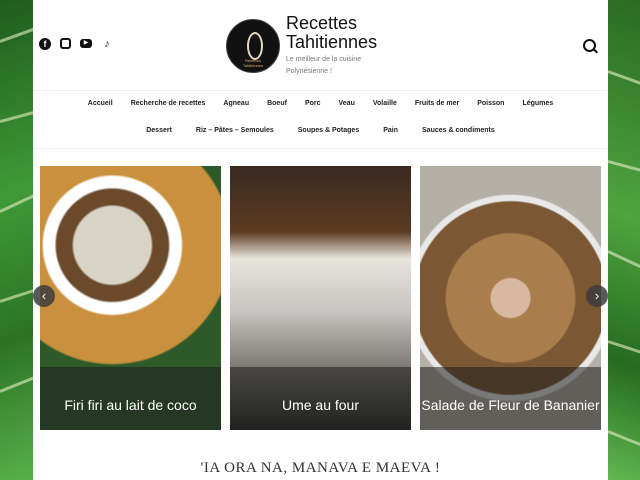  What do you see at coordinates (347, 103) in the screenshot?
I see `nav-item-veau: Veau` at bounding box center [347, 103].